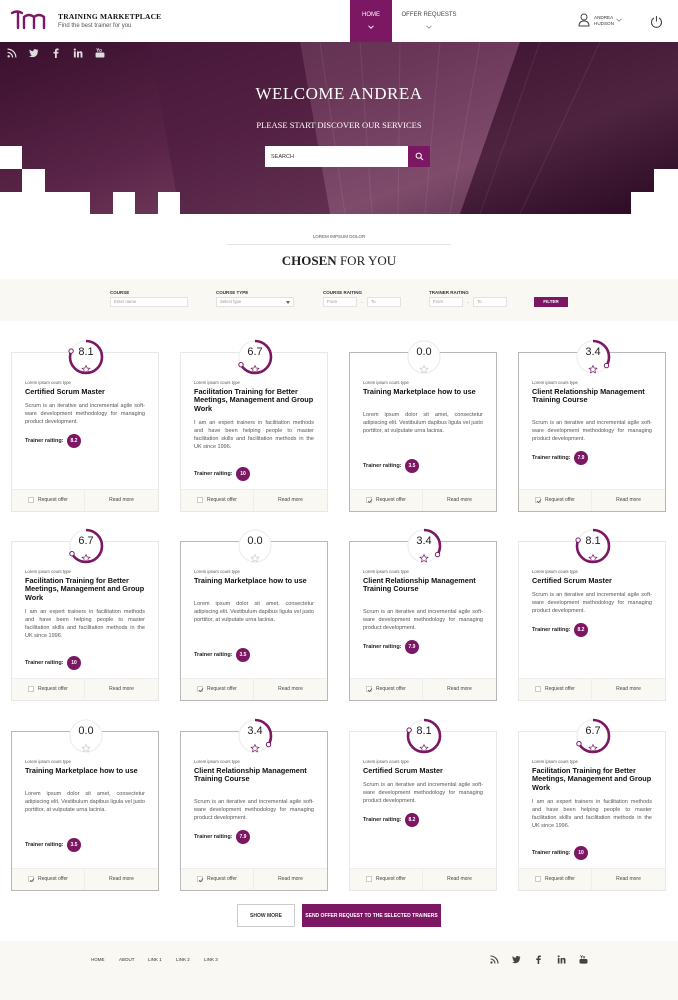 The height and width of the screenshot is (1000, 678). What do you see at coordinates (29, 19) in the screenshot?
I see `logo-icon` at bounding box center [29, 19].